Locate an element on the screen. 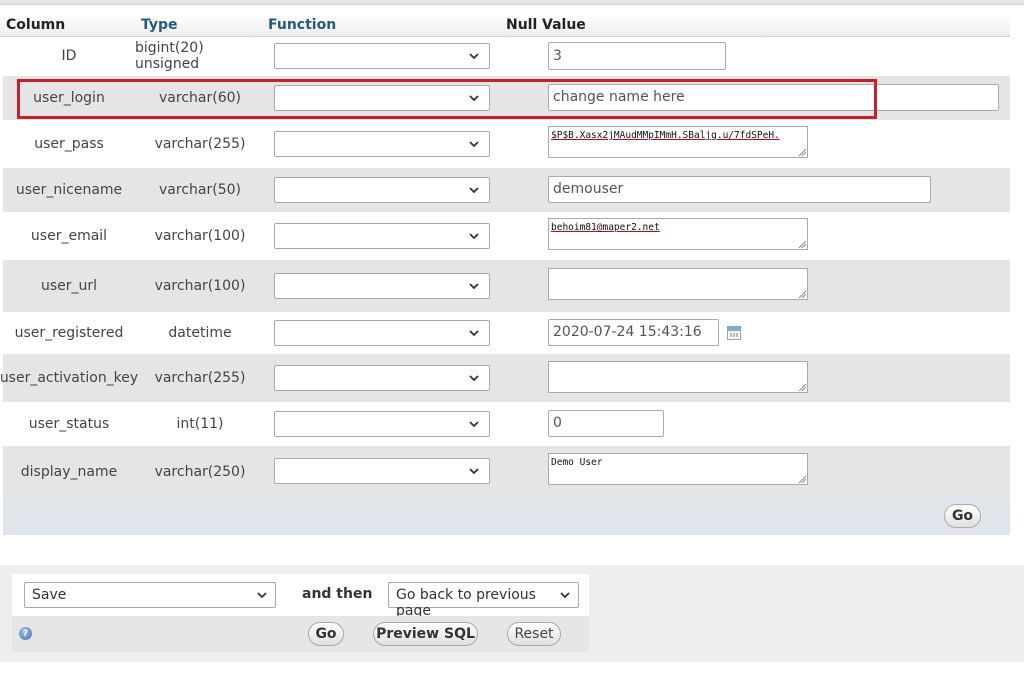 The width and height of the screenshot is (1024, 673). value-text: Demo User is located at coordinates (577, 462).